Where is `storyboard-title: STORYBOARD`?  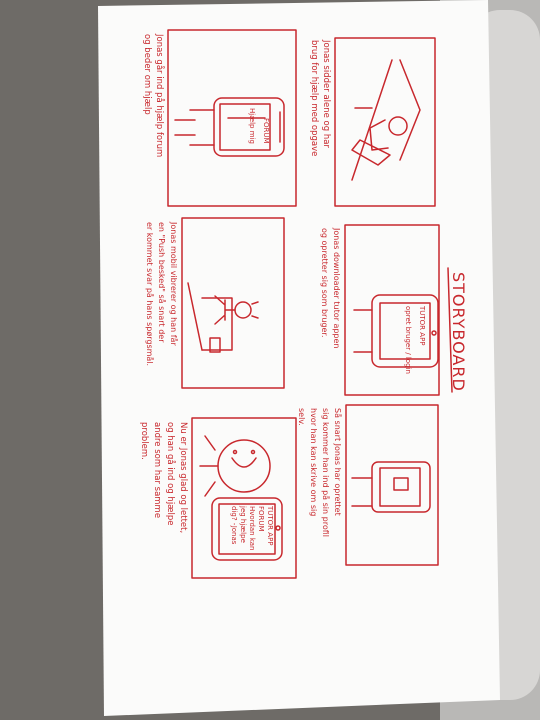 storyboard-title: STORYBOARD is located at coordinates (458, 332).